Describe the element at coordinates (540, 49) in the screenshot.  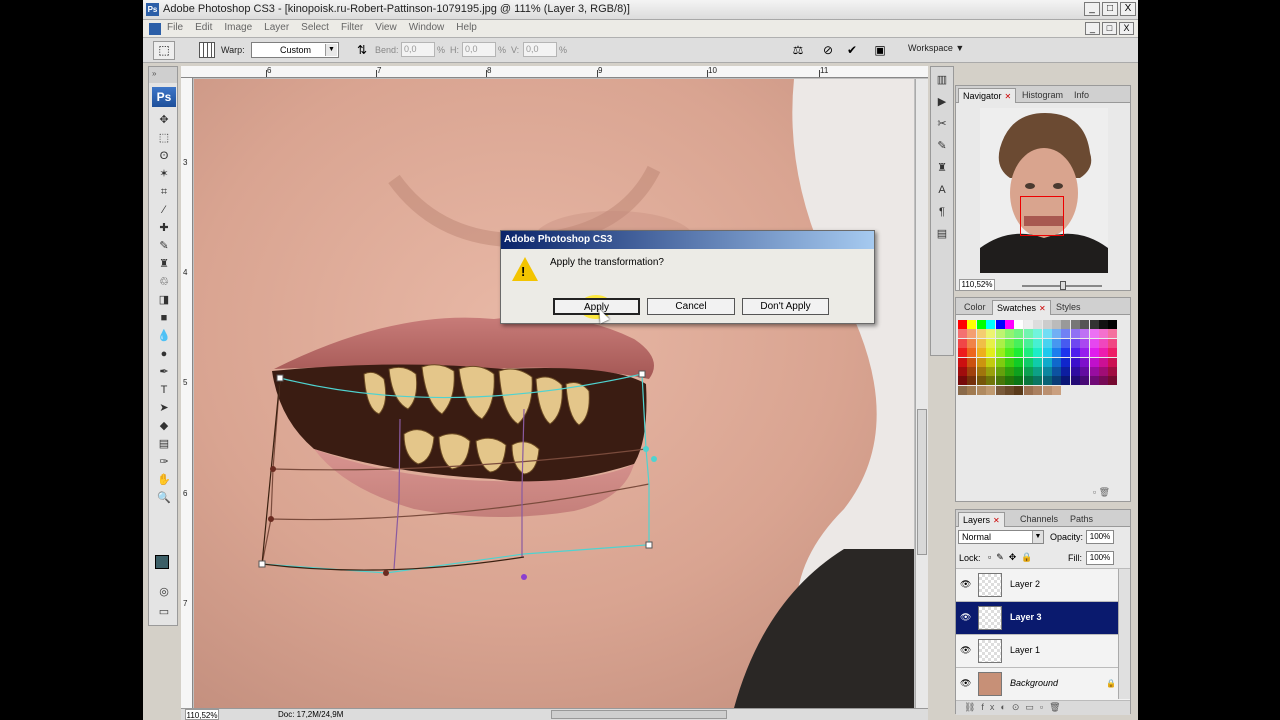
I see `v-input: 0,0` at that location.